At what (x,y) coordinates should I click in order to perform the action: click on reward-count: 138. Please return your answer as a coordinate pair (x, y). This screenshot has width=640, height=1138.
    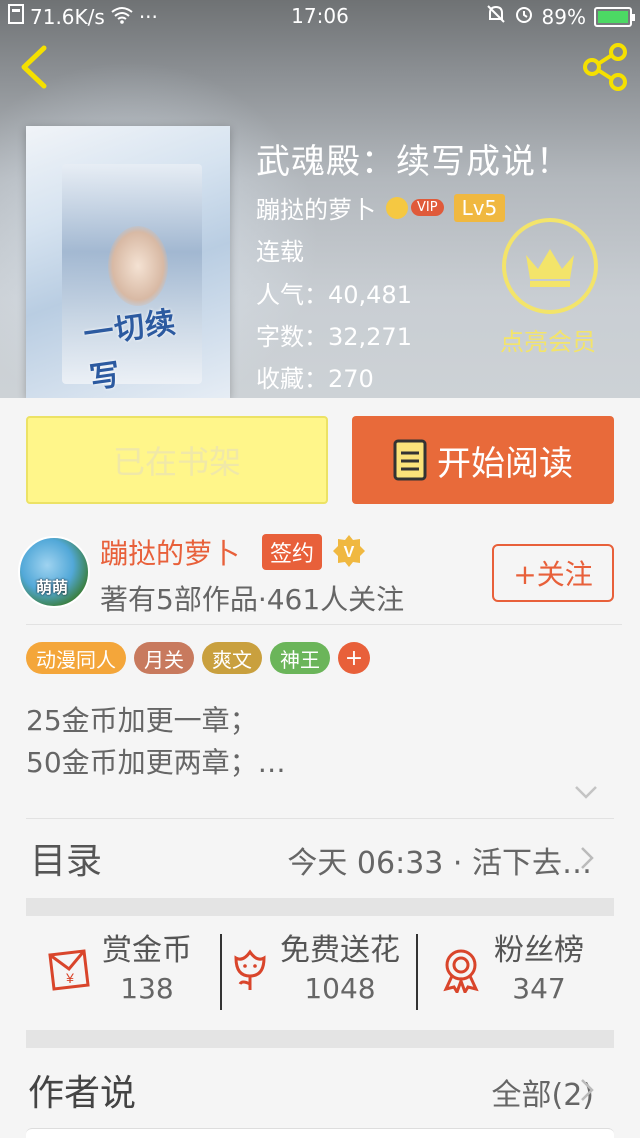
    Looking at the image, I should click on (147, 988).